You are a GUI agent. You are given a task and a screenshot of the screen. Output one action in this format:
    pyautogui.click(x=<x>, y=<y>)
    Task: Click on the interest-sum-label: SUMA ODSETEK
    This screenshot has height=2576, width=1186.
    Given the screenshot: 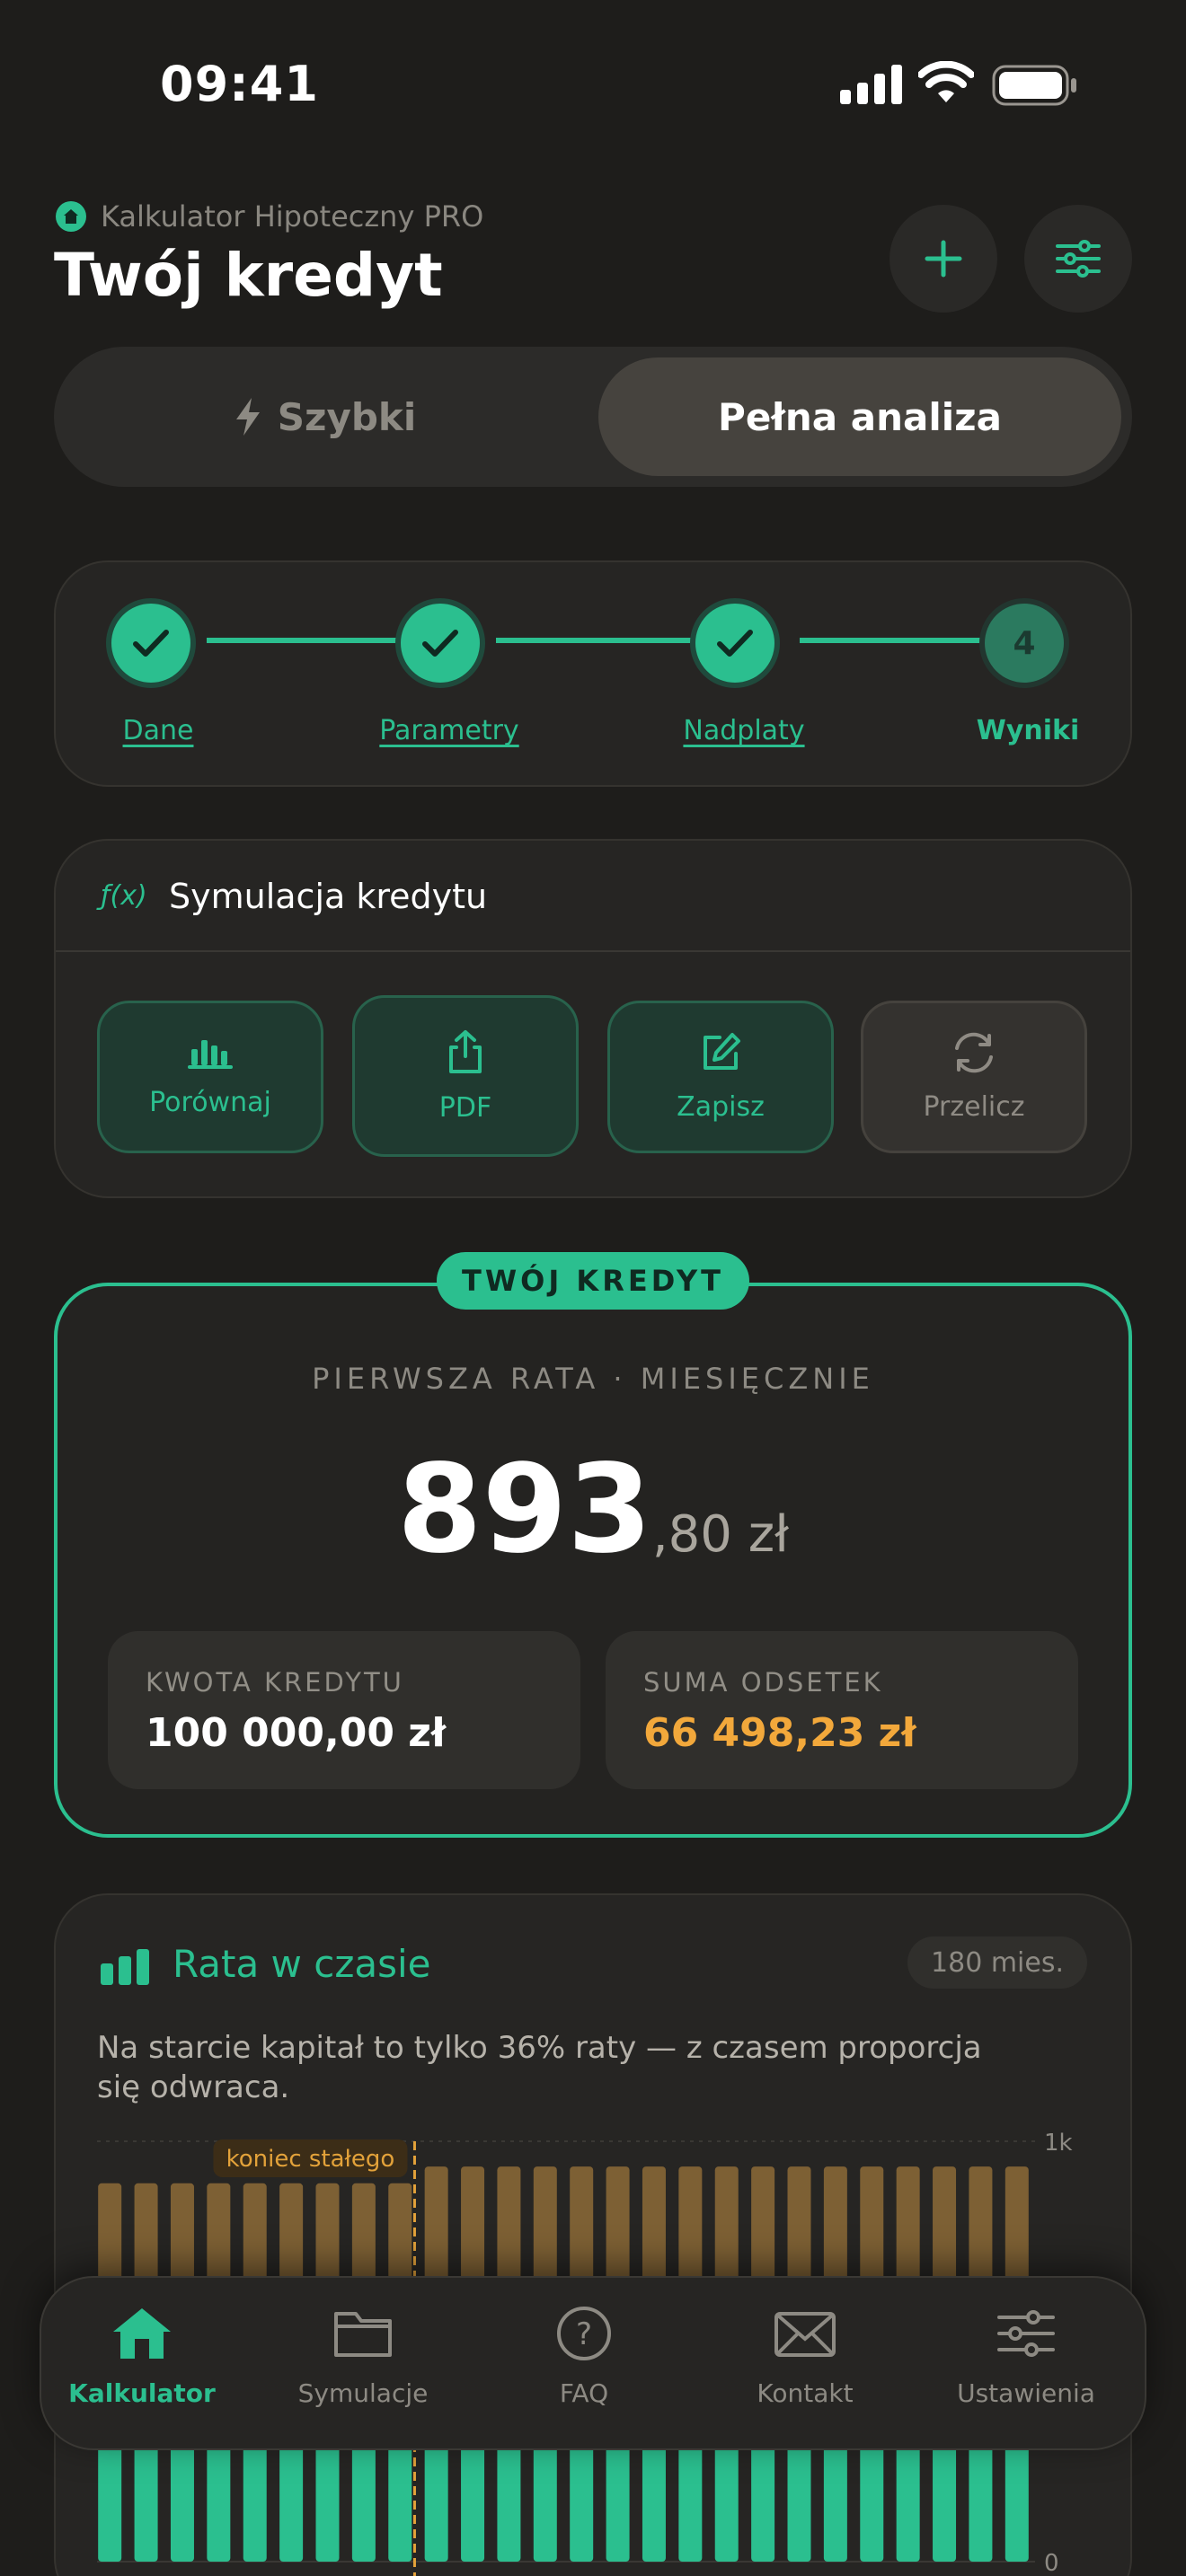 What is the action you would take?
    pyautogui.click(x=763, y=1682)
    